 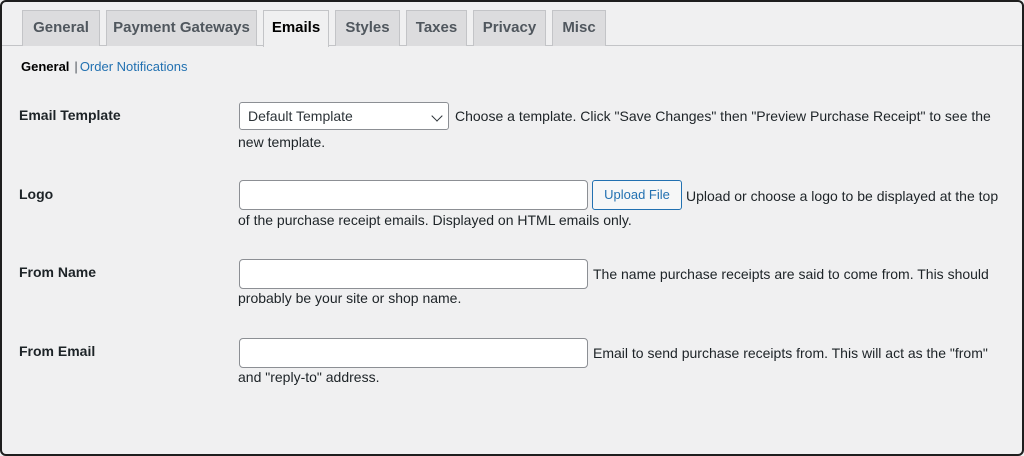 What do you see at coordinates (70, 115) in the screenshot?
I see `email-template-label: Email Template` at bounding box center [70, 115].